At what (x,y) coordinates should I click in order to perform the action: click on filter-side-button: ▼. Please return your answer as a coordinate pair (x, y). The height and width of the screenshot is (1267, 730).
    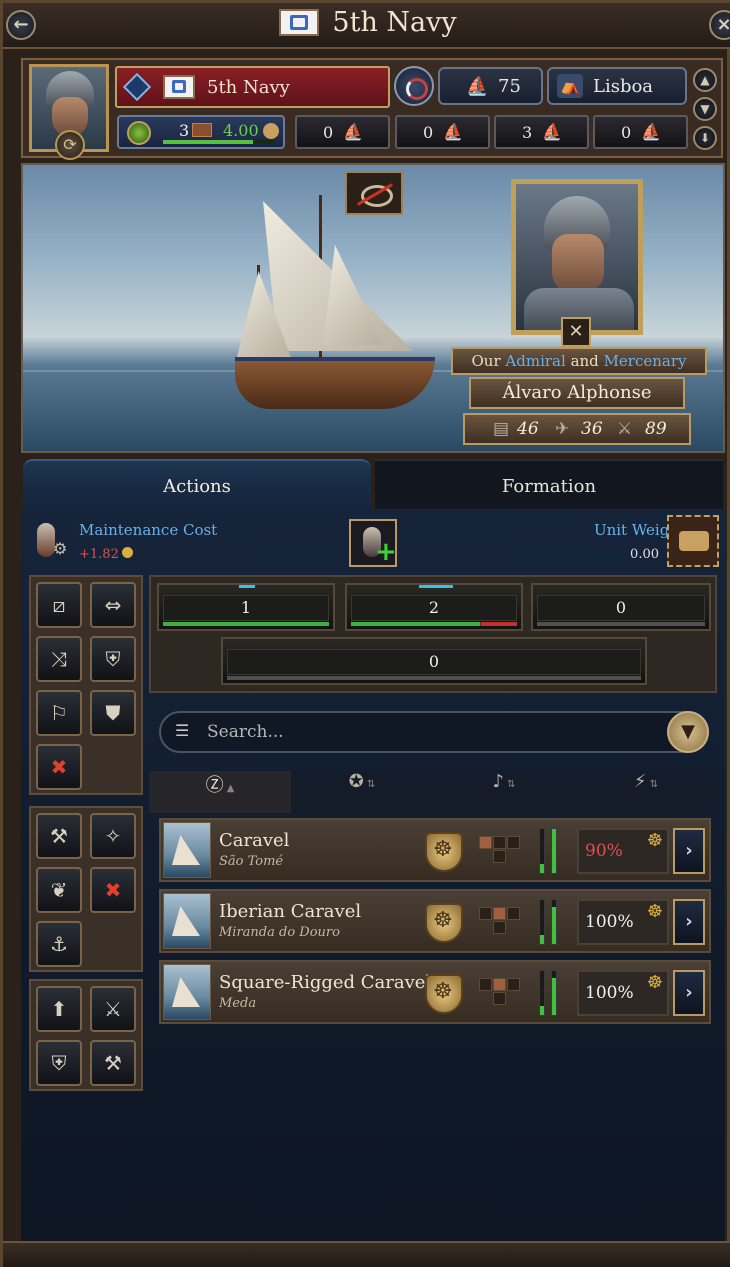
    Looking at the image, I should click on (705, 109).